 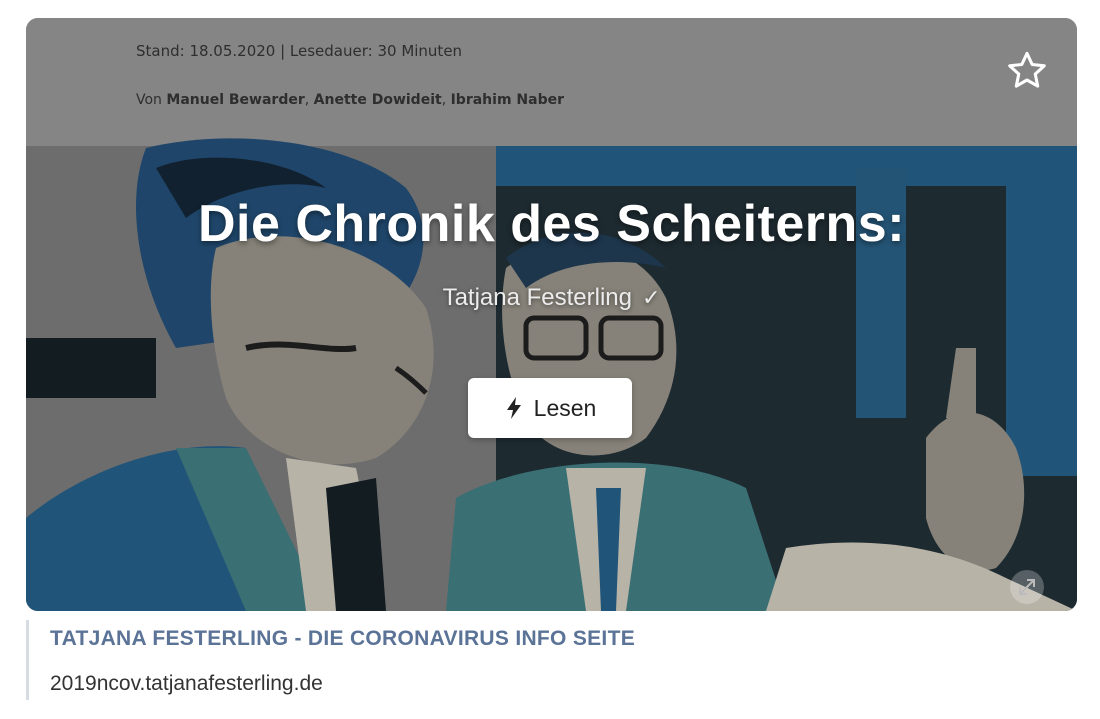 What do you see at coordinates (149, 100) in the screenshot?
I see `byline-prefix: Von` at bounding box center [149, 100].